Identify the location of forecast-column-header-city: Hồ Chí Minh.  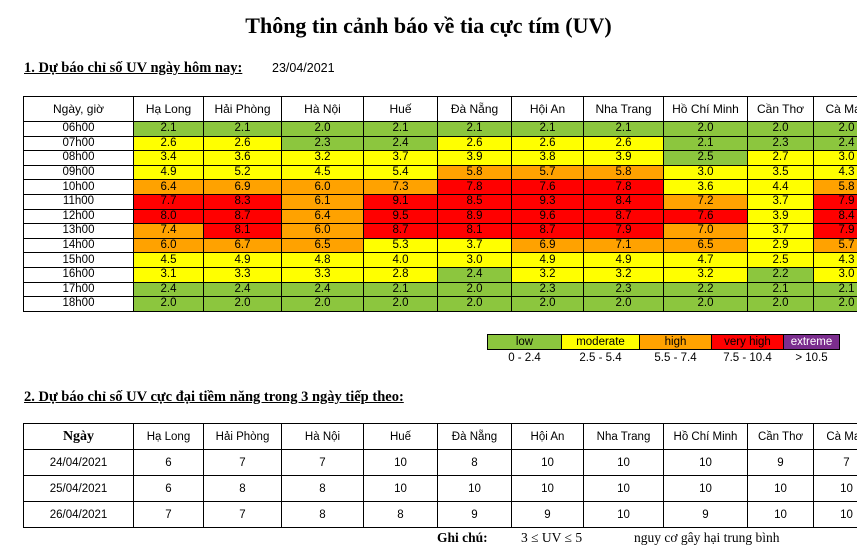
(705, 436).